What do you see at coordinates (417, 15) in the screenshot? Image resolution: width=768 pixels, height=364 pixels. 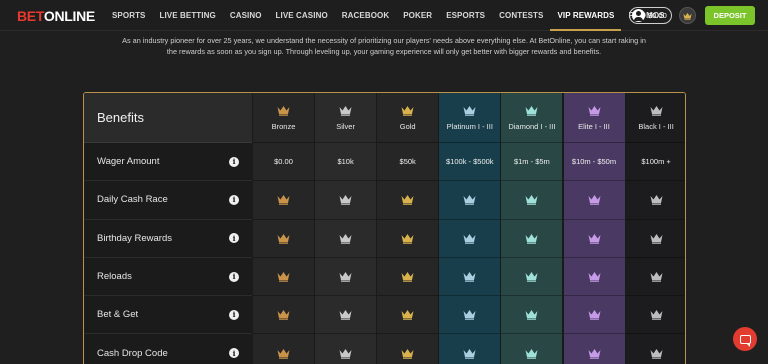 I see `nav-poker: POKER` at bounding box center [417, 15].